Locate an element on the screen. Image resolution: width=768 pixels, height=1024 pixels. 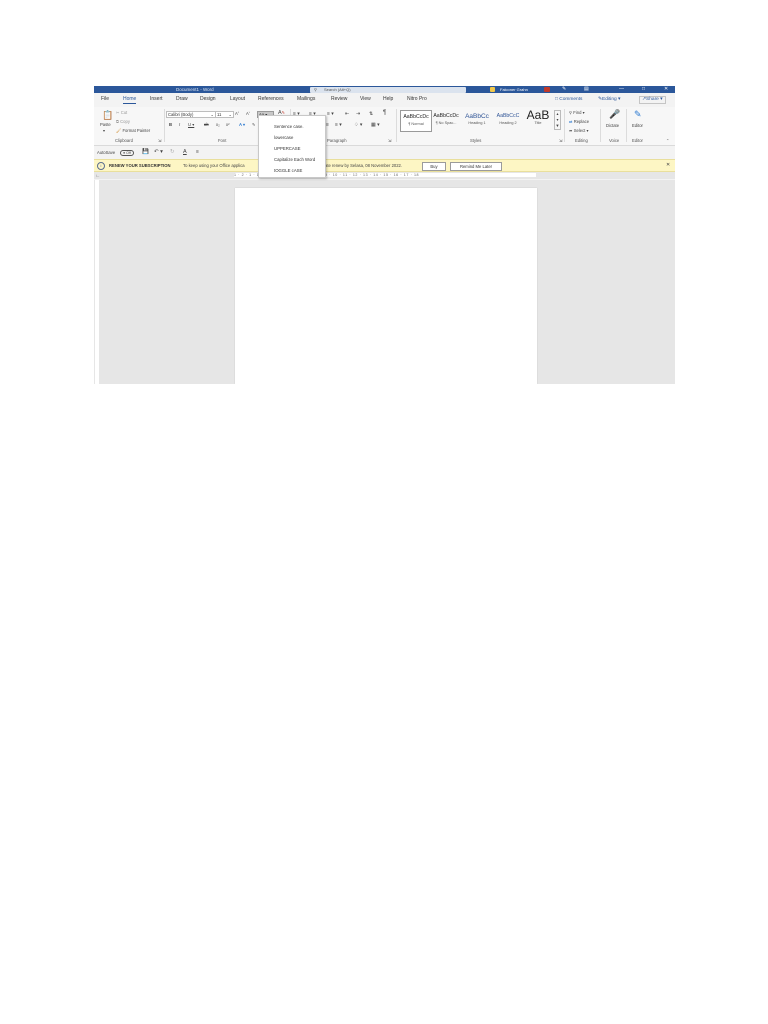
search-box: ⚲ Search (Alt+Q) is located at coordinates (388, 89).